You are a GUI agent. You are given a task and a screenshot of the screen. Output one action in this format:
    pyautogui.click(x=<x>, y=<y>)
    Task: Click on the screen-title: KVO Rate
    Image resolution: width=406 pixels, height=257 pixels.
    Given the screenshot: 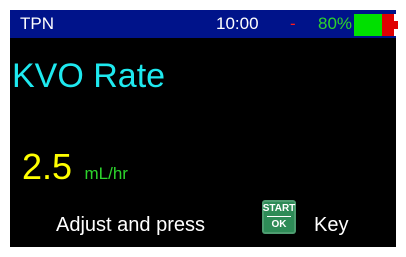 What is the action you would take?
    pyautogui.click(x=89, y=76)
    